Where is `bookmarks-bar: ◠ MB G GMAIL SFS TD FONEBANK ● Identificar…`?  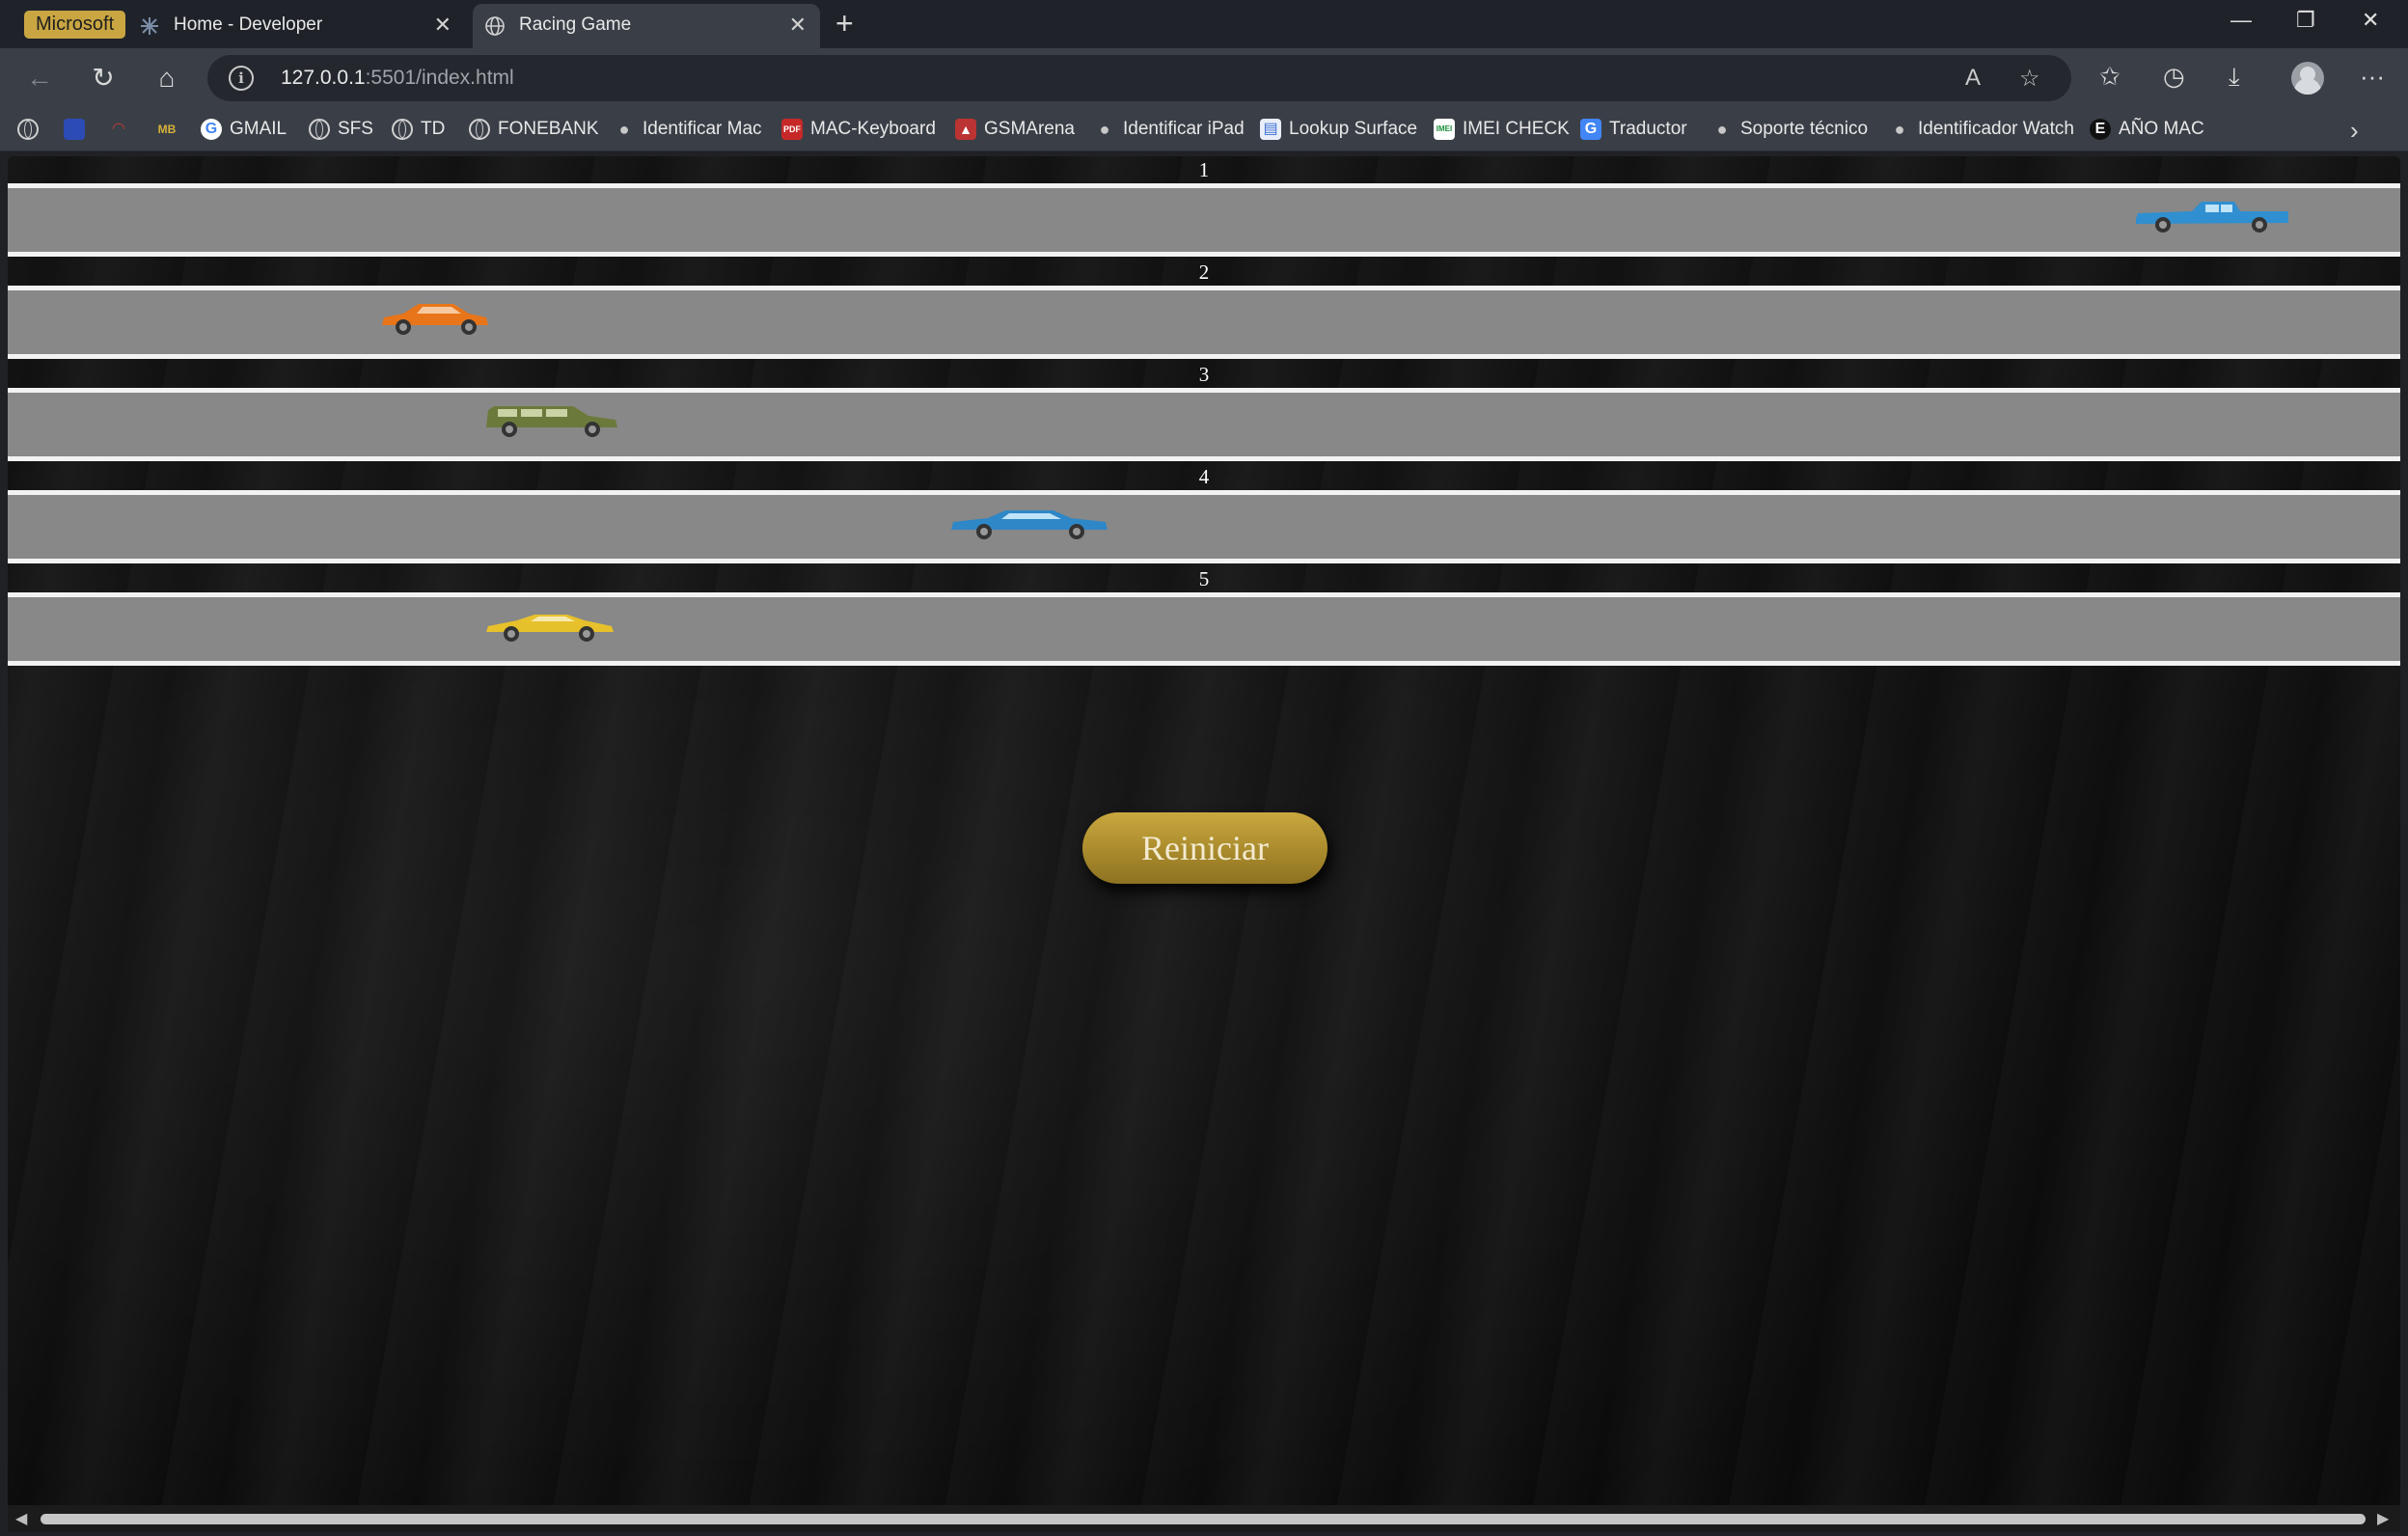
bookmarks-bar: ◠ MB G GMAIL SFS TD FONEBANK ● Identificar… is located at coordinates (1204, 129).